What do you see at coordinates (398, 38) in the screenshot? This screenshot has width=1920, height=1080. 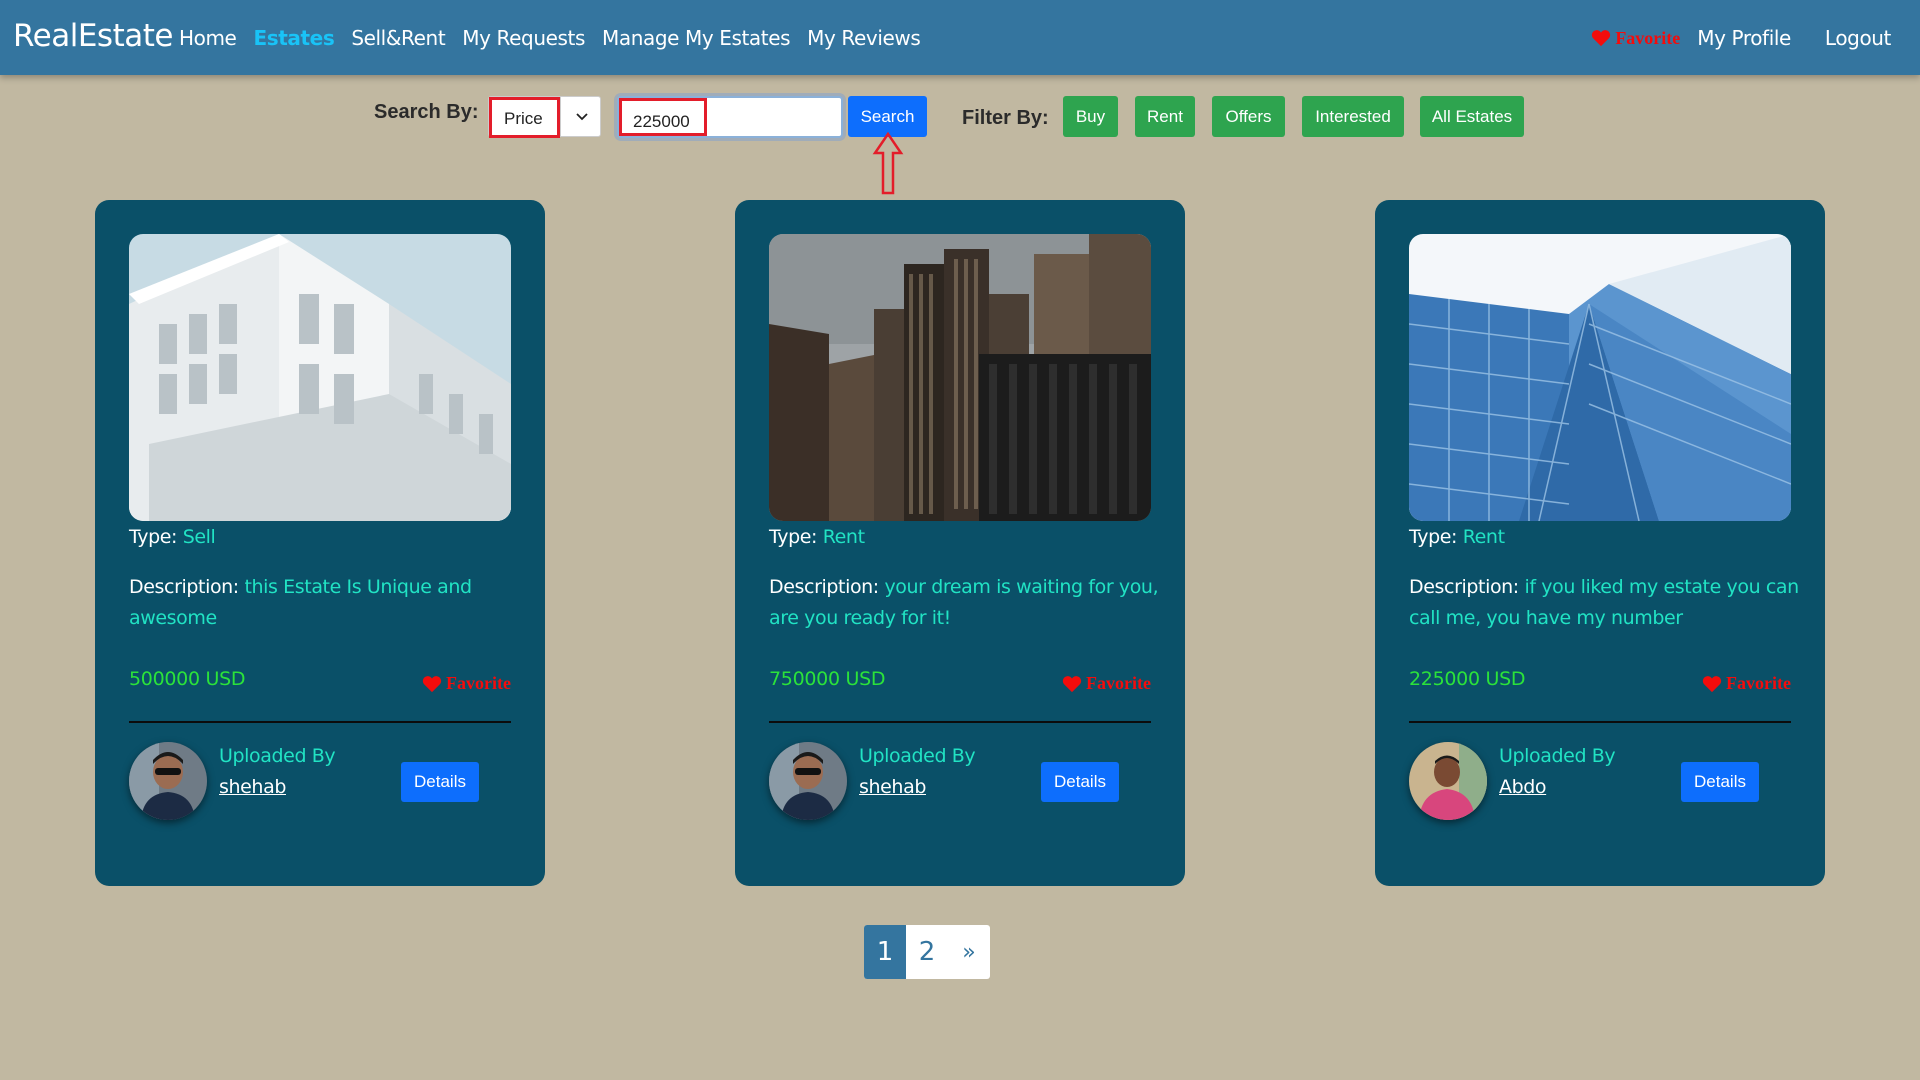 I see `nav-sell-rent: Sell&Rent` at bounding box center [398, 38].